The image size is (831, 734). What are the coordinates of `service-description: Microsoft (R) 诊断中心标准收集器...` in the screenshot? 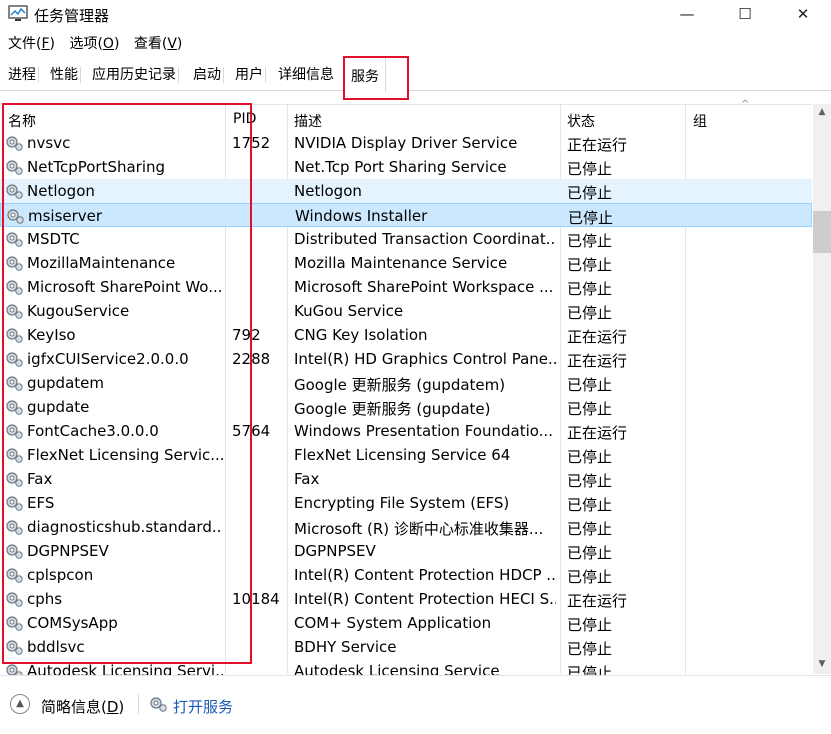 It's located at (419, 529).